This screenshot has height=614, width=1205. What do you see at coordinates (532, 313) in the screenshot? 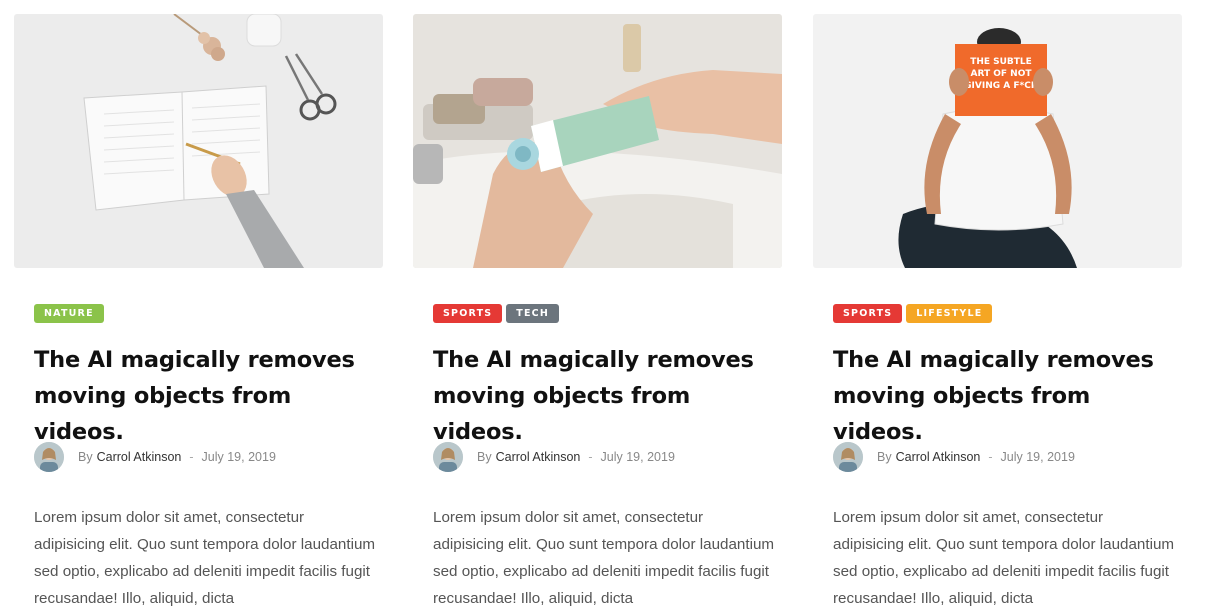
I see `tag-tech: TECH` at bounding box center [532, 313].